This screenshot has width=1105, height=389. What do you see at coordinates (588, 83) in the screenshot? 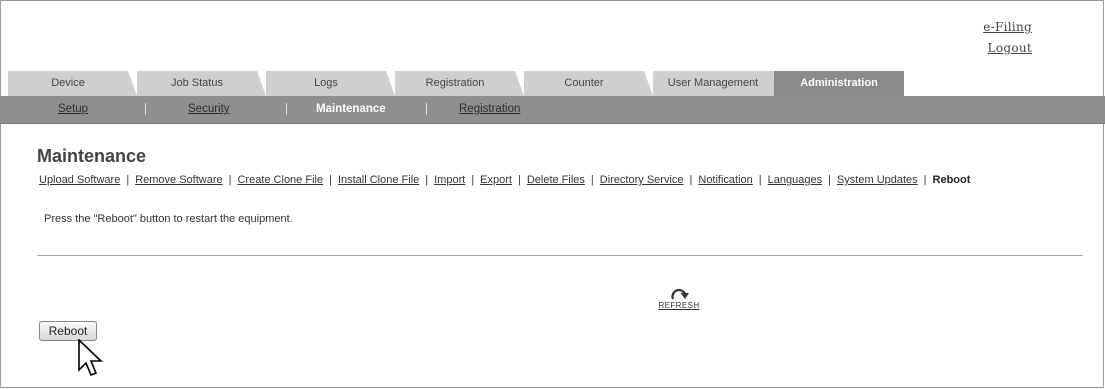
I see `tab-counter: Counter` at bounding box center [588, 83].